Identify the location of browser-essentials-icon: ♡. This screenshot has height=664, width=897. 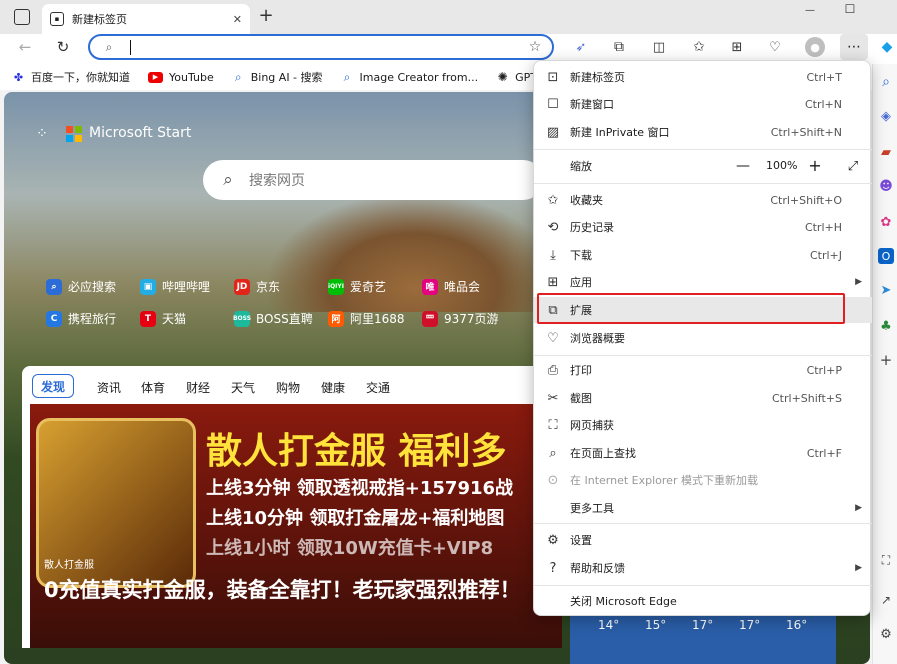
(775, 47).